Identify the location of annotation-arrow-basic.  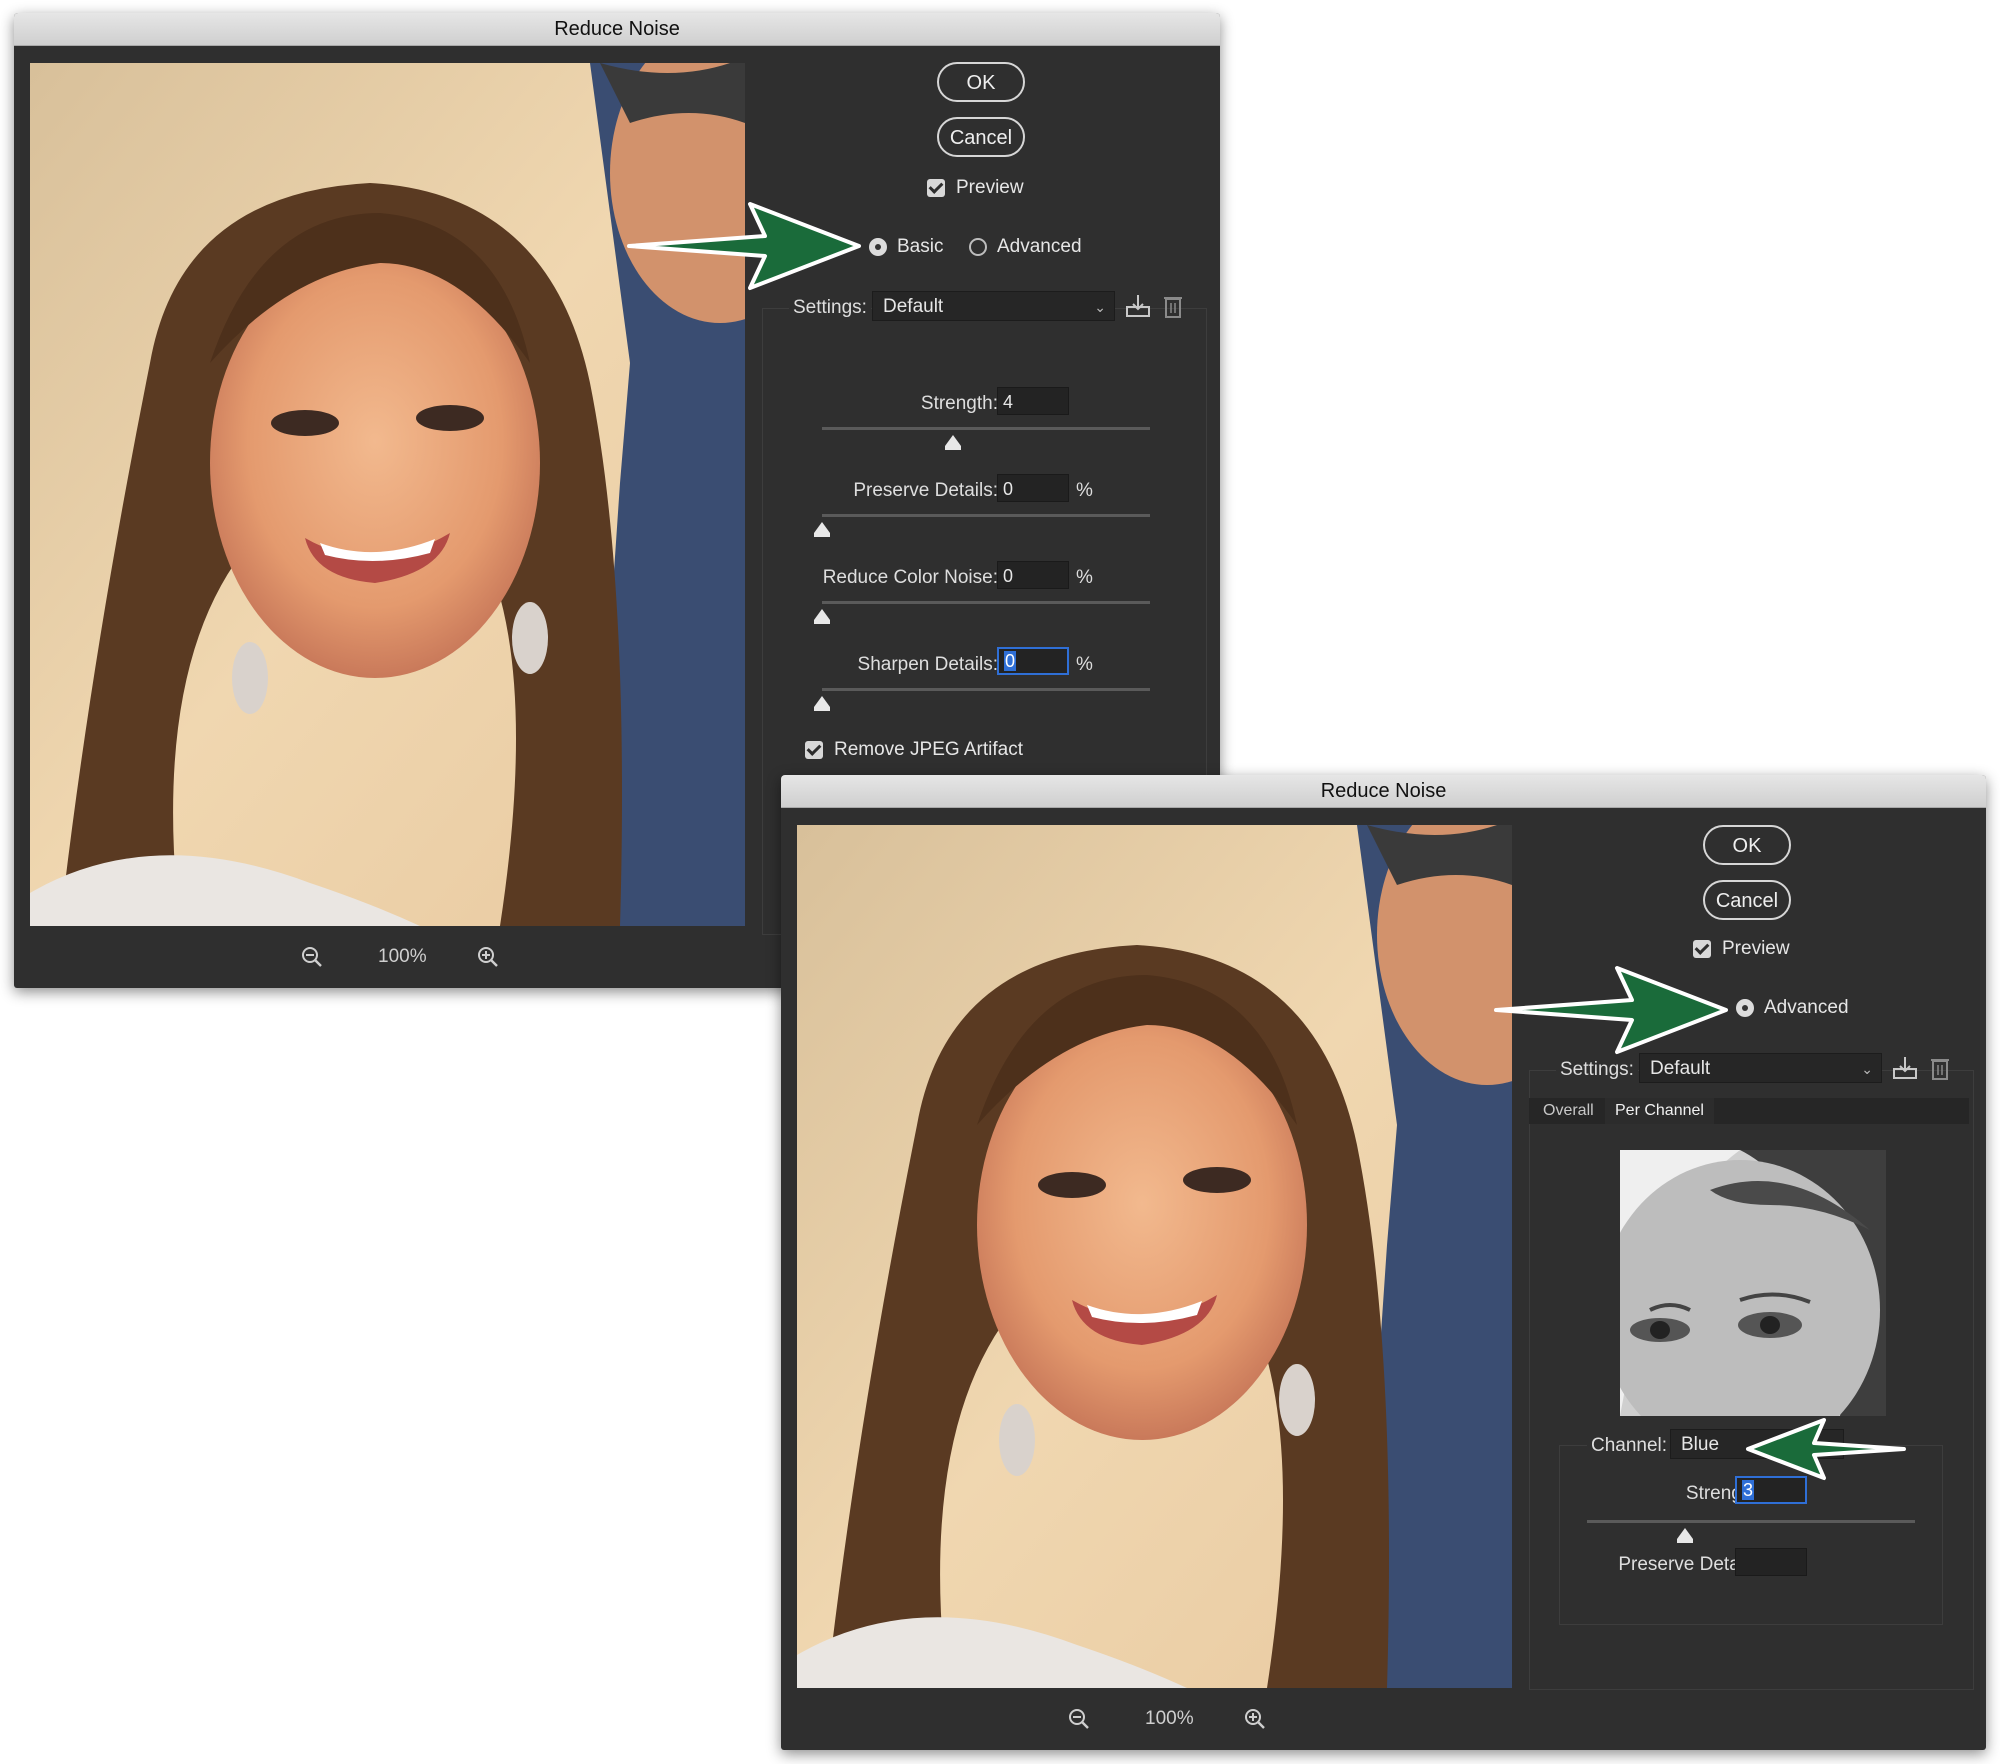
(744, 246).